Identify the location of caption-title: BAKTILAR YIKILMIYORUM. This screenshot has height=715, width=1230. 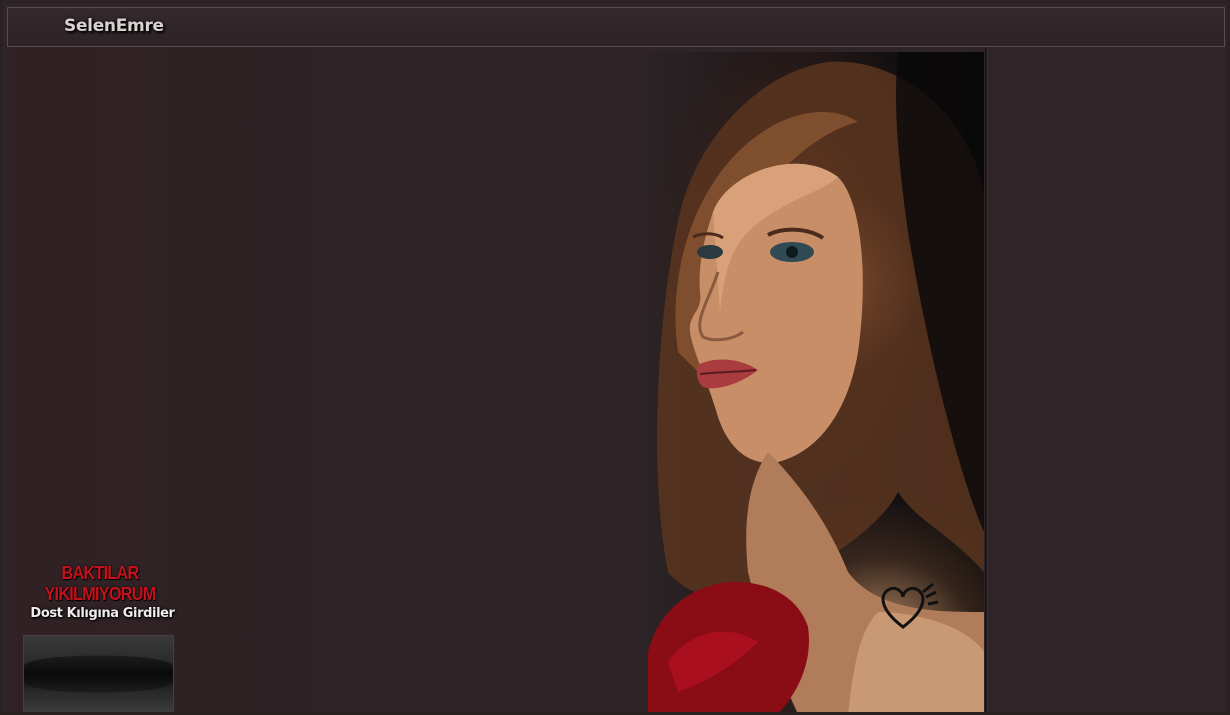
(100, 583).